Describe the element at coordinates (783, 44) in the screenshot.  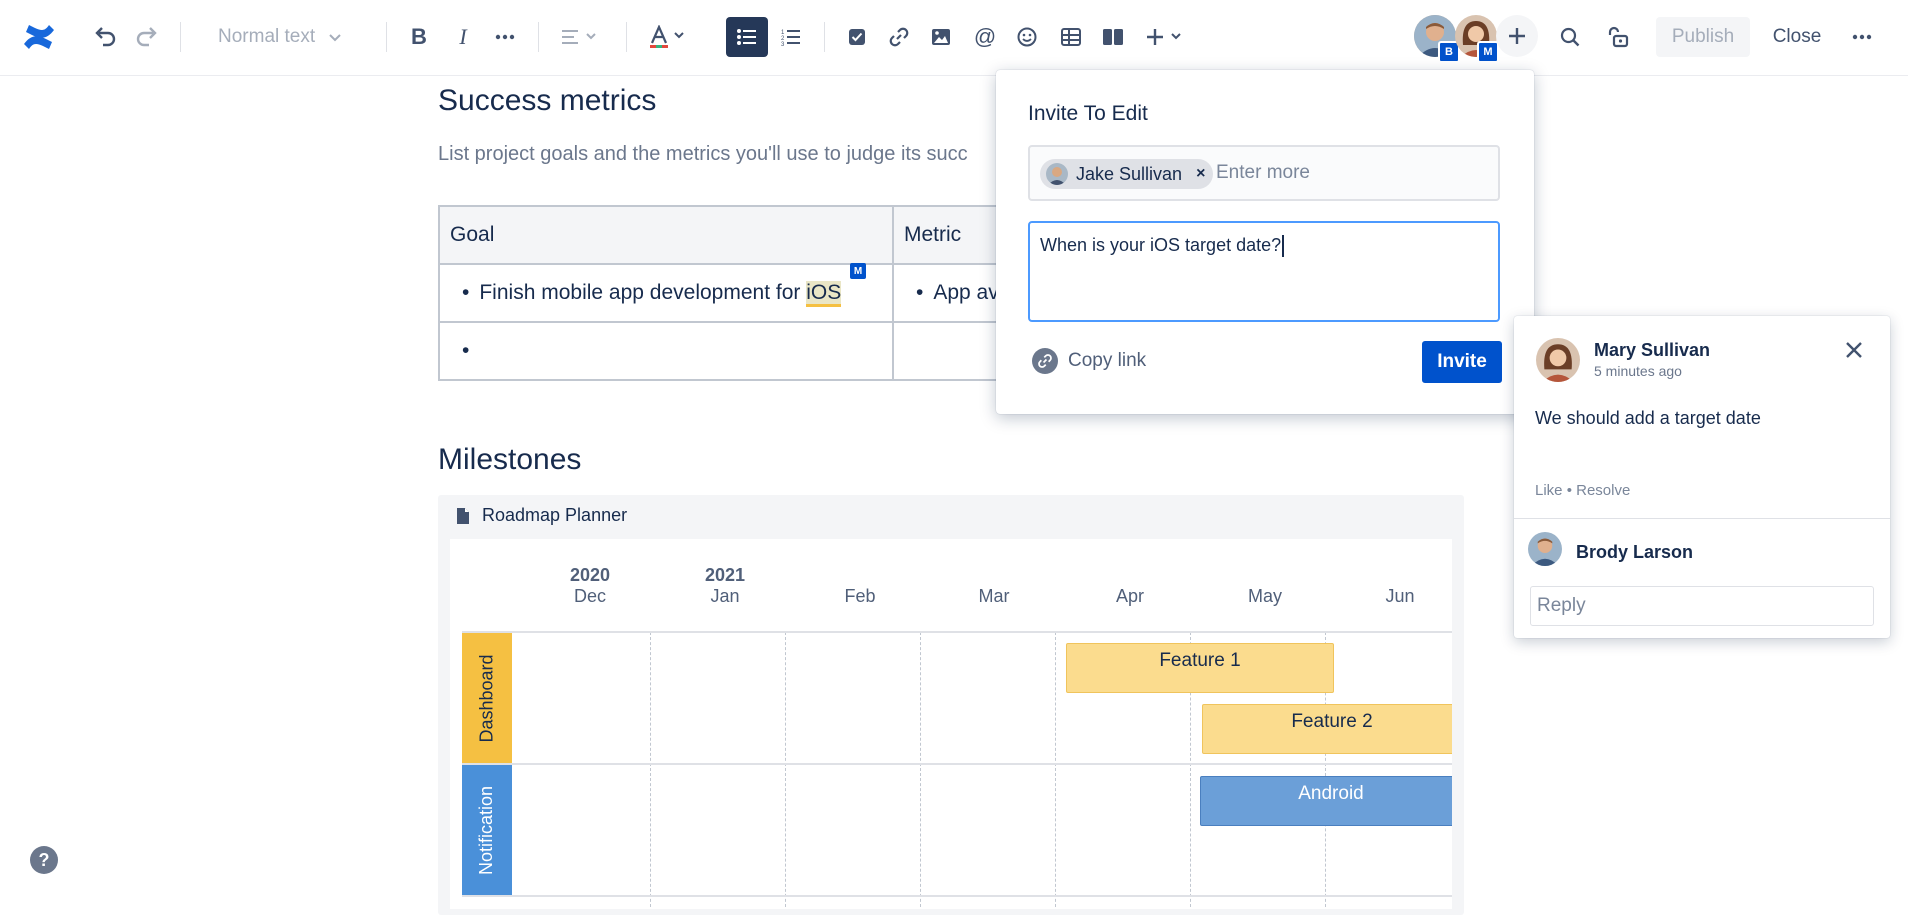
I see `svg-text: 3` at that location.